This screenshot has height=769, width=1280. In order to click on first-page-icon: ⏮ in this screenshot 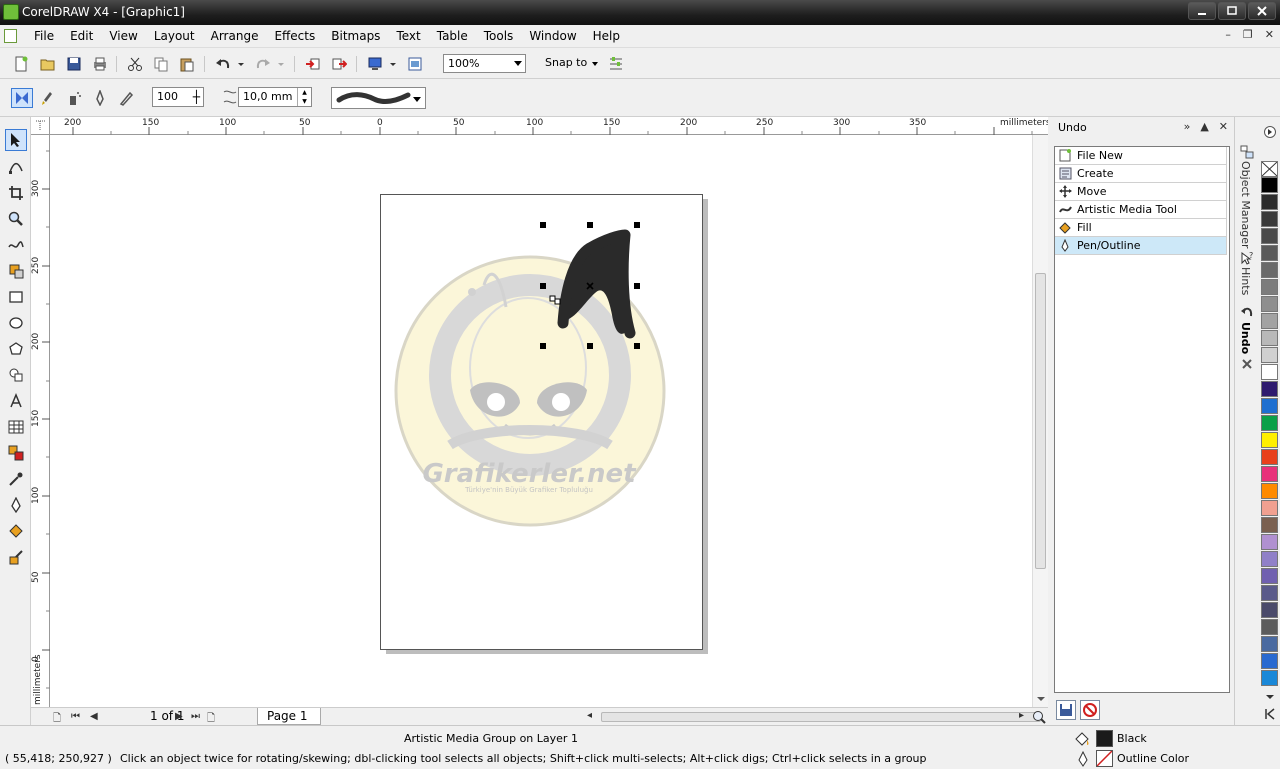, I will do `click(75, 716)`.